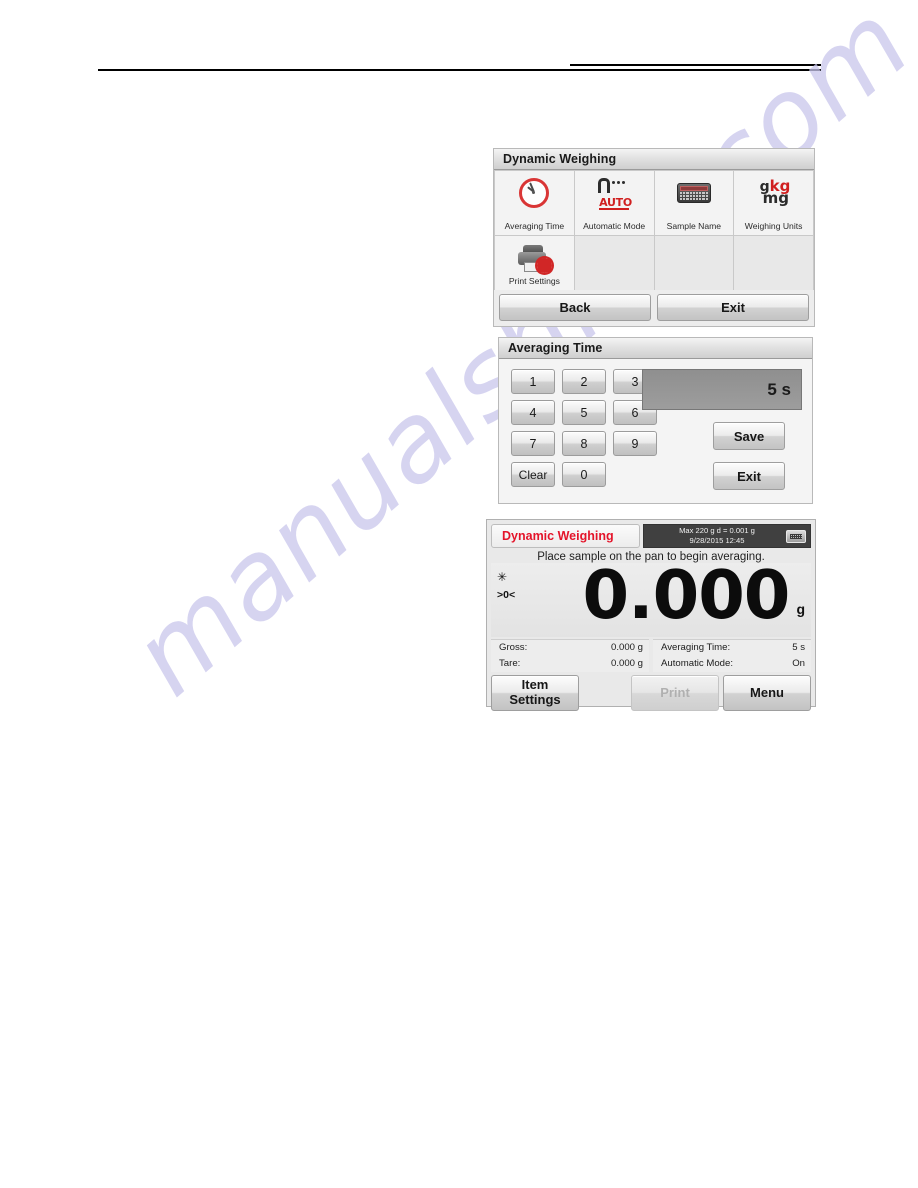  I want to click on item-settings-line1: Item, so click(535, 685).